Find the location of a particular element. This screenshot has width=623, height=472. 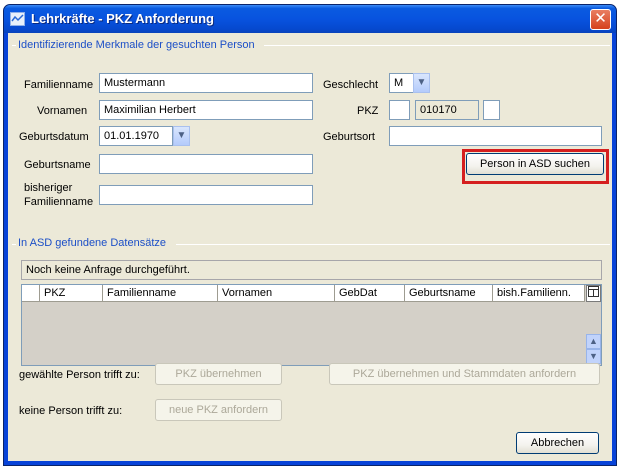

highlight-box is located at coordinates (535, 166).